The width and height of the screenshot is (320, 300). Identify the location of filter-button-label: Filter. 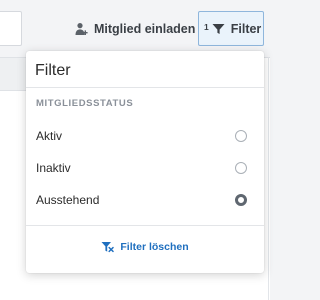
(246, 28).